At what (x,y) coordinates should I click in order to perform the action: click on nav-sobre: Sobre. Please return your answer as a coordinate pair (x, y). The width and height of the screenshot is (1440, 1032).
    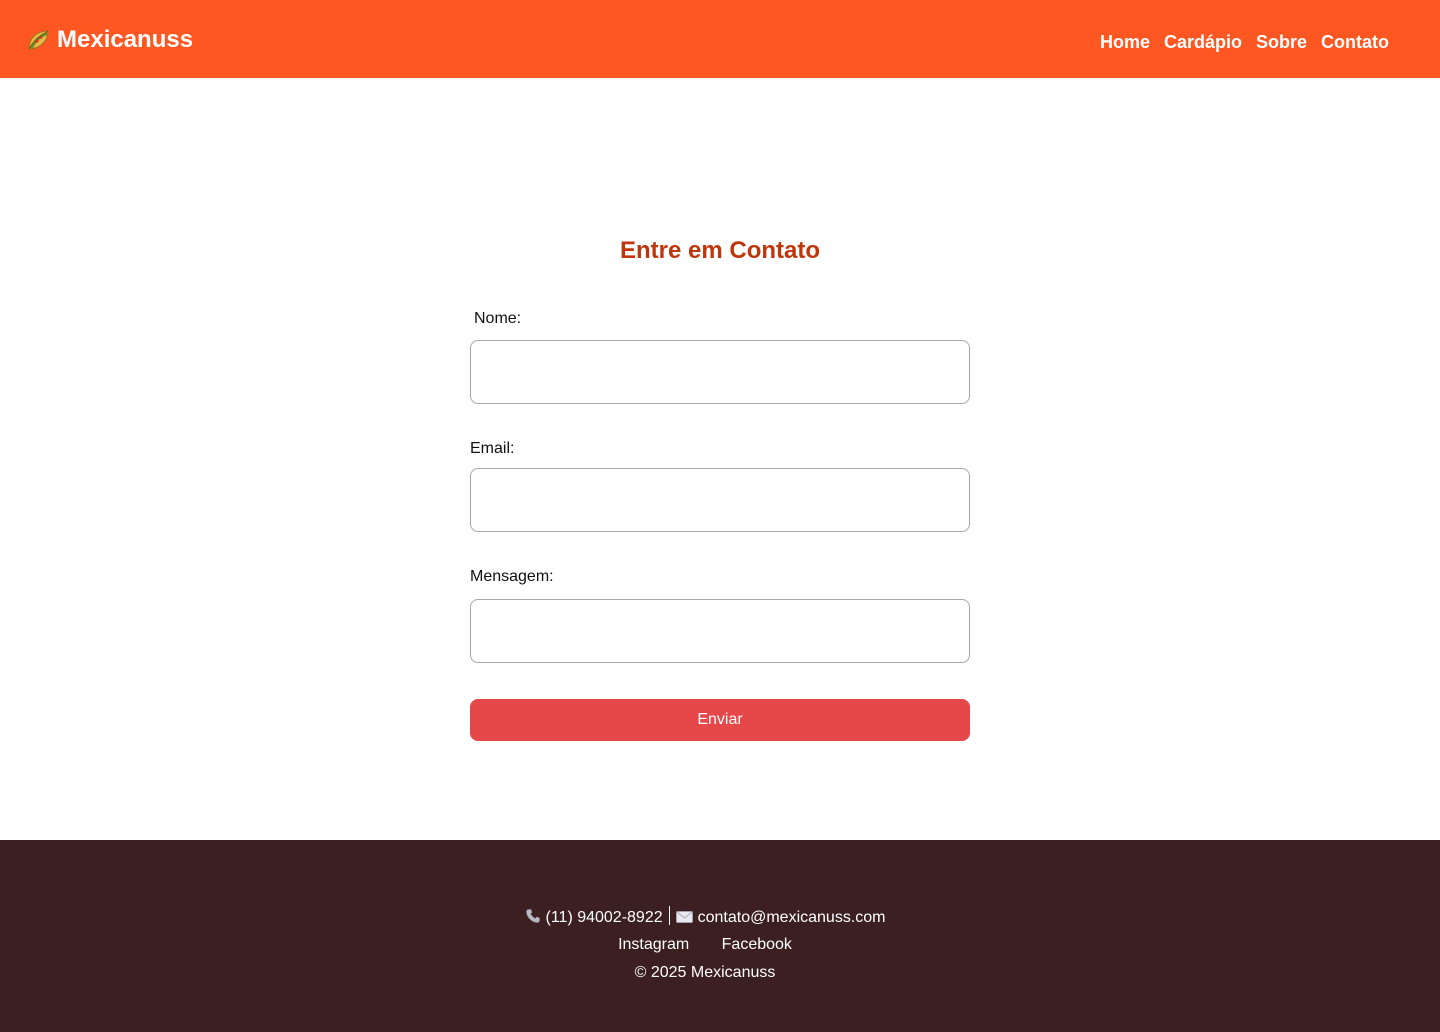
    Looking at the image, I should click on (1281, 42).